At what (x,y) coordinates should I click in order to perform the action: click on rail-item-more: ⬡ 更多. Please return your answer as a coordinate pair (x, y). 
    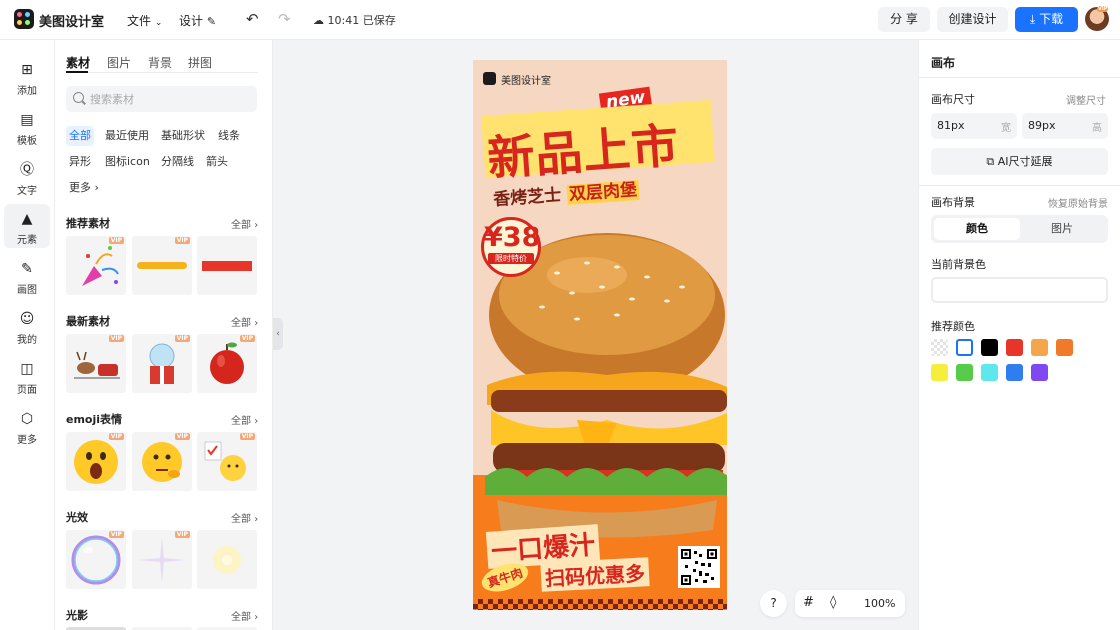
    Looking at the image, I should click on (27, 426).